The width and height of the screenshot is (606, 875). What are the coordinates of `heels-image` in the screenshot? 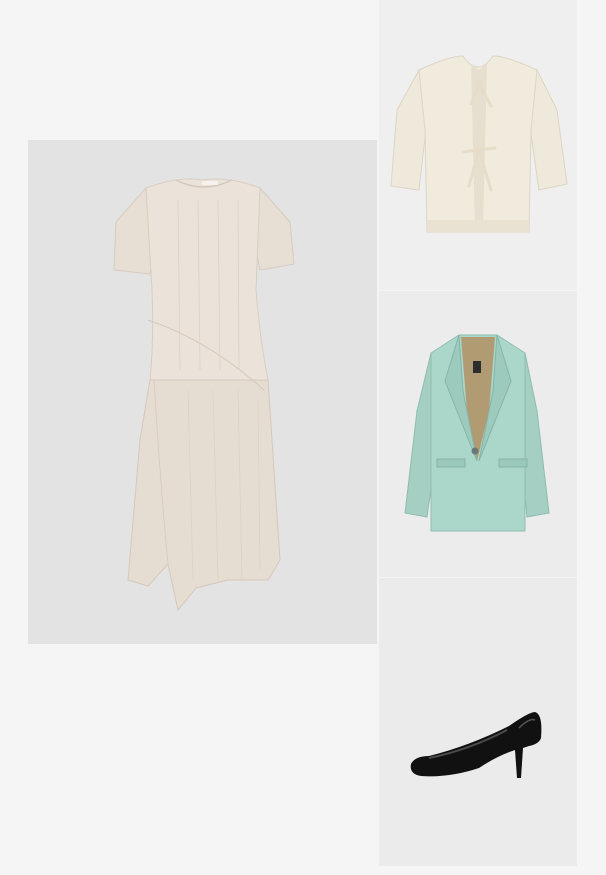 It's located at (478, 722).